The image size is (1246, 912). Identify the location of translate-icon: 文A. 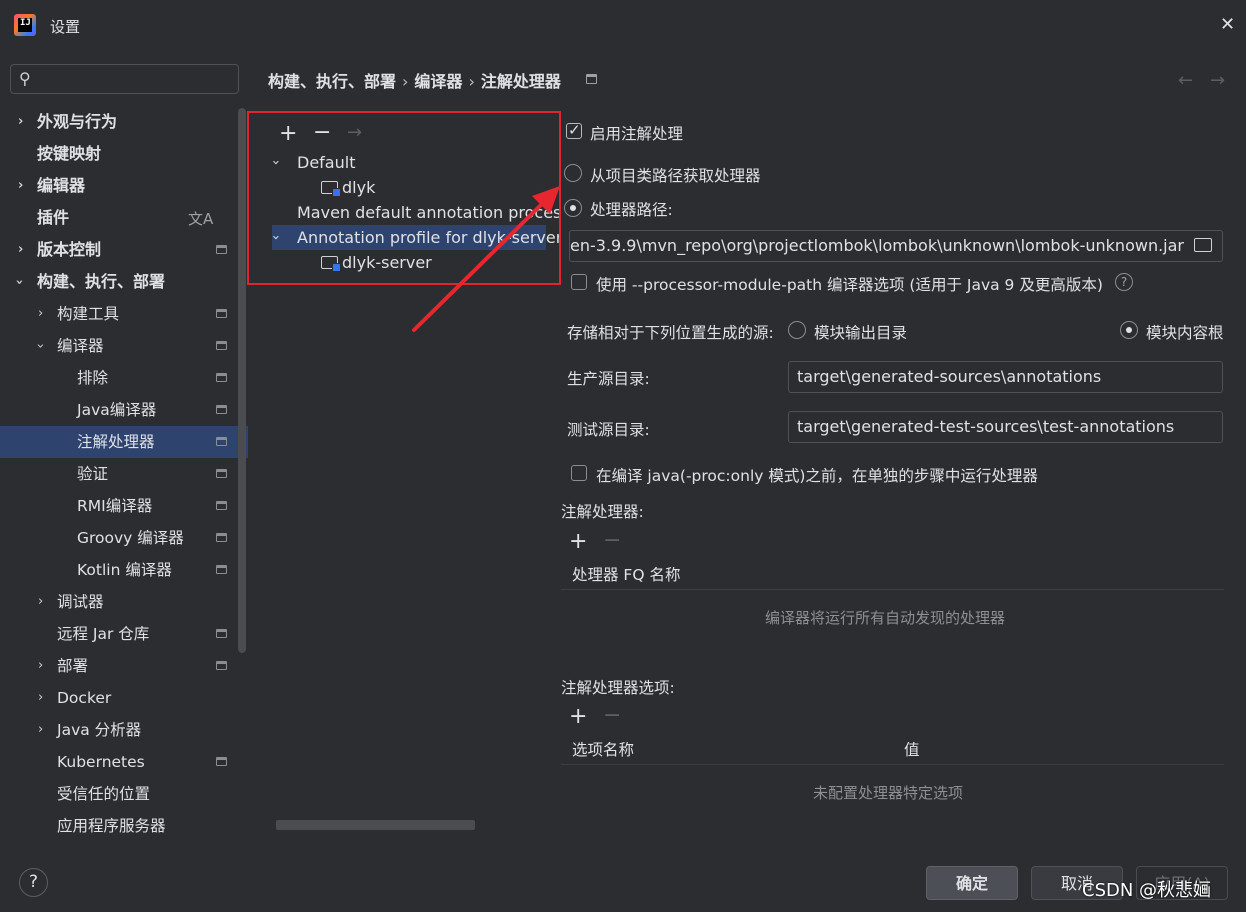
(201, 219).